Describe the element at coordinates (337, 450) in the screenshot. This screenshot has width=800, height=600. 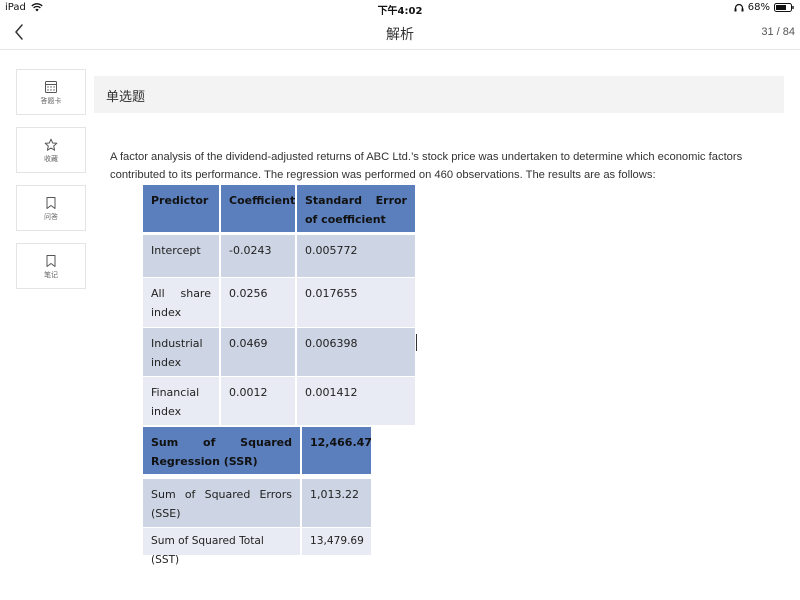
I see `summary-value-cell: 12,466.47` at that location.